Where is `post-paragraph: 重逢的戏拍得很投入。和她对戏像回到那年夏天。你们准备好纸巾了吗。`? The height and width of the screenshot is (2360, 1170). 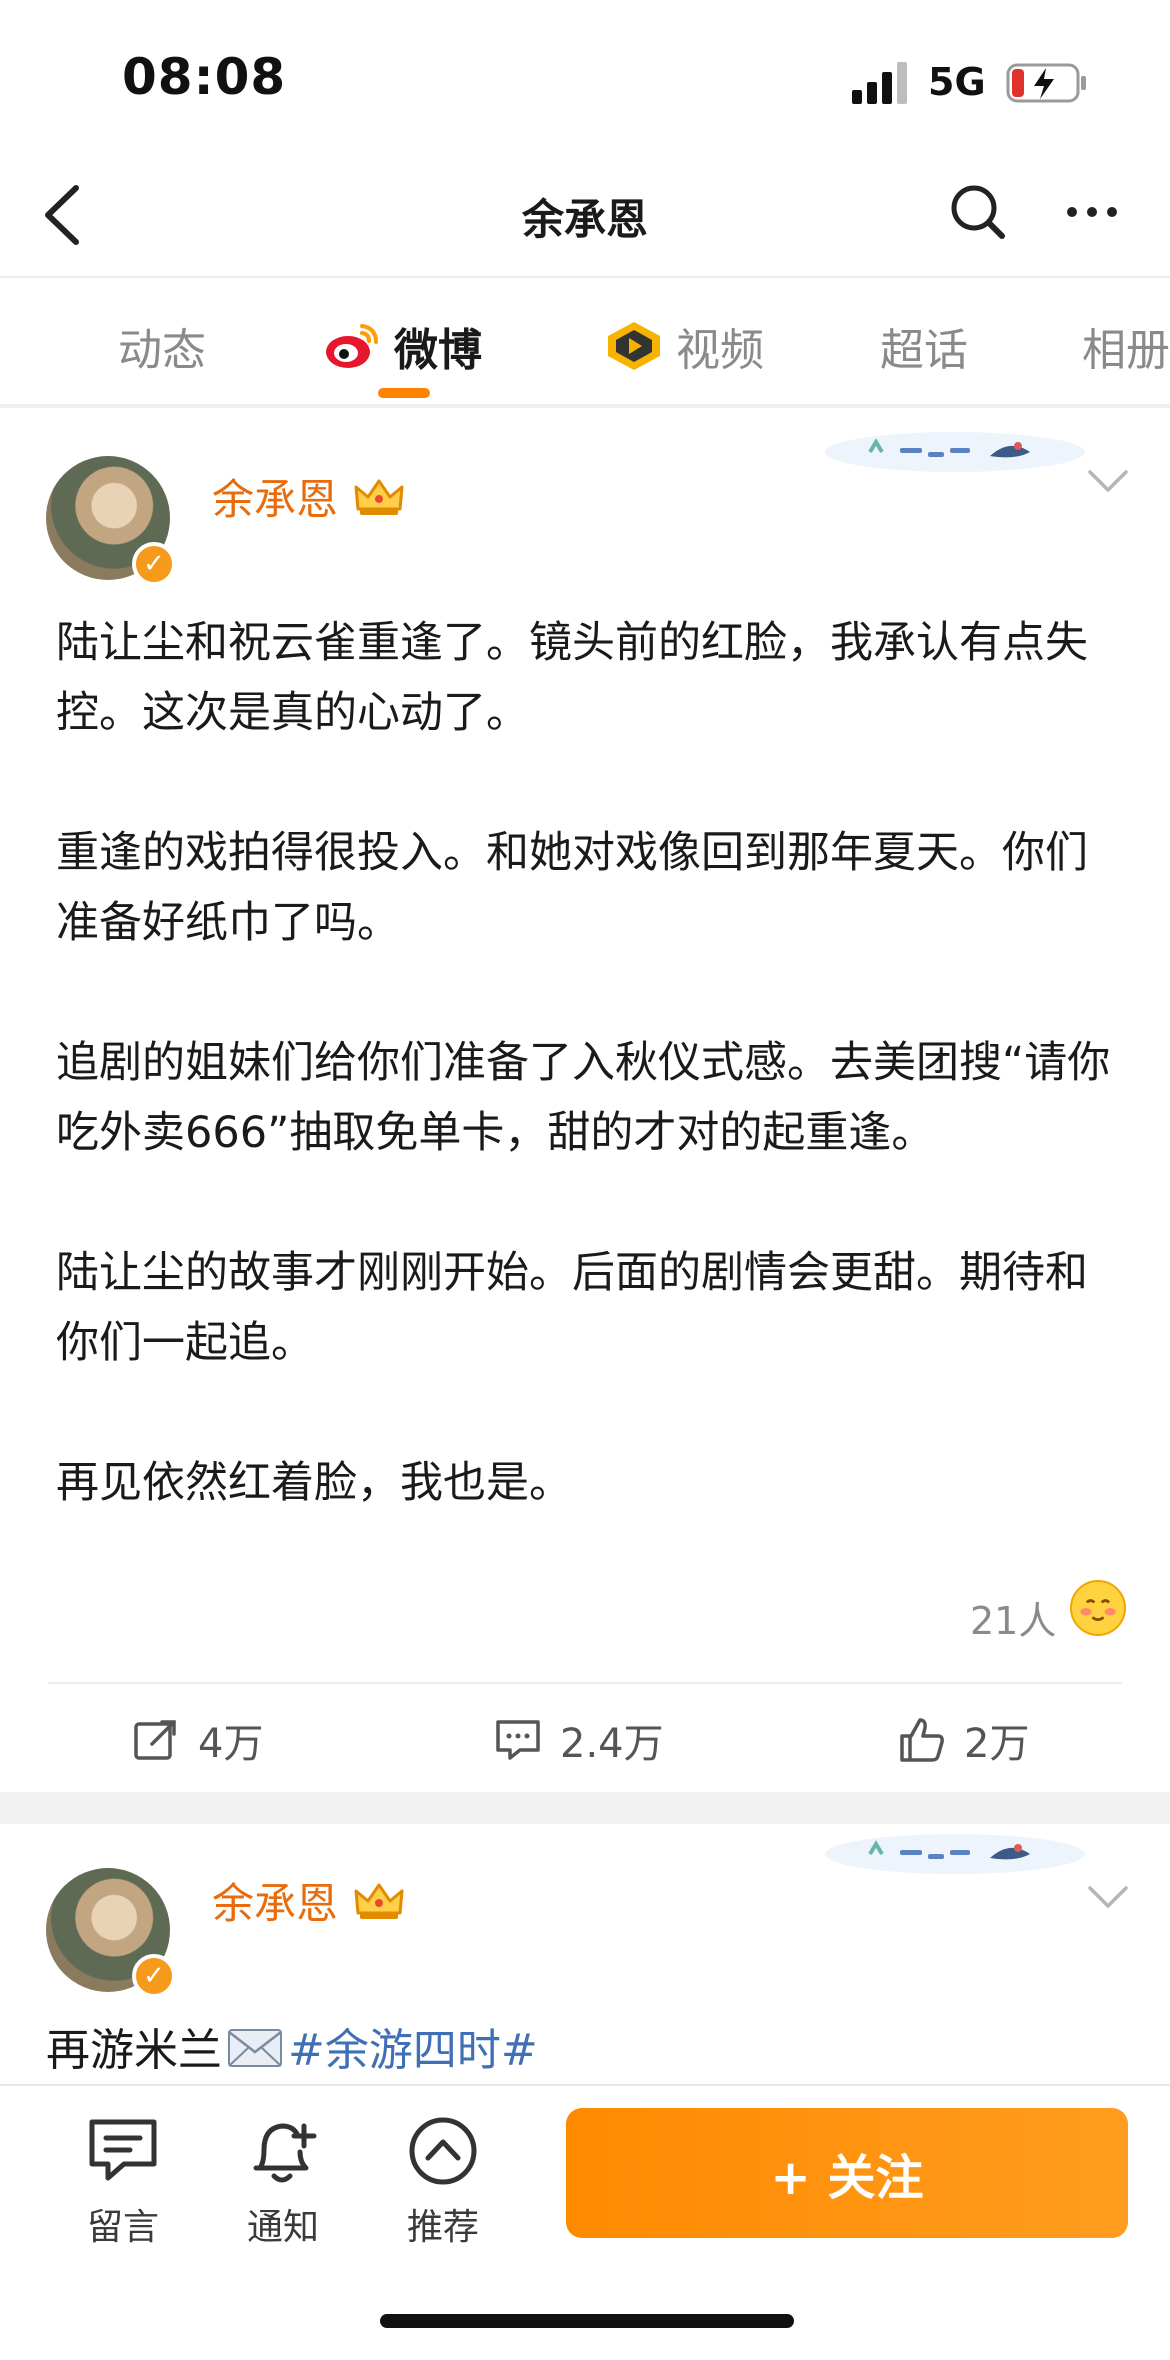 post-paragraph: 重逢的戏拍得很投入。和她对戏像回到那年夏天。你们准备好纸巾了吗。 is located at coordinates (572, 888).